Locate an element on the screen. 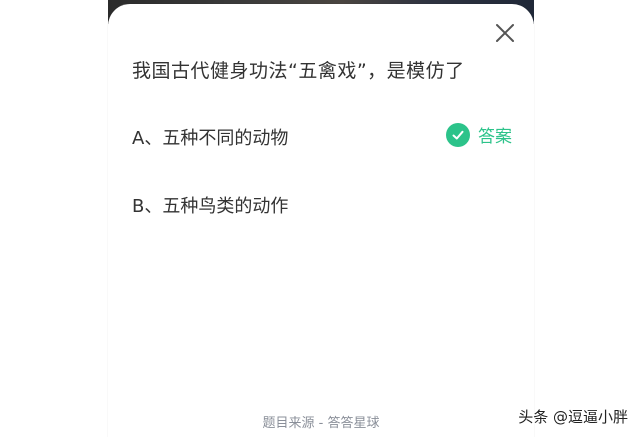 Image resolution: width=640 pixels, height=437 pixels. option-b-label: B、五种鸟类的动作 is located at coordinates (210, 206).